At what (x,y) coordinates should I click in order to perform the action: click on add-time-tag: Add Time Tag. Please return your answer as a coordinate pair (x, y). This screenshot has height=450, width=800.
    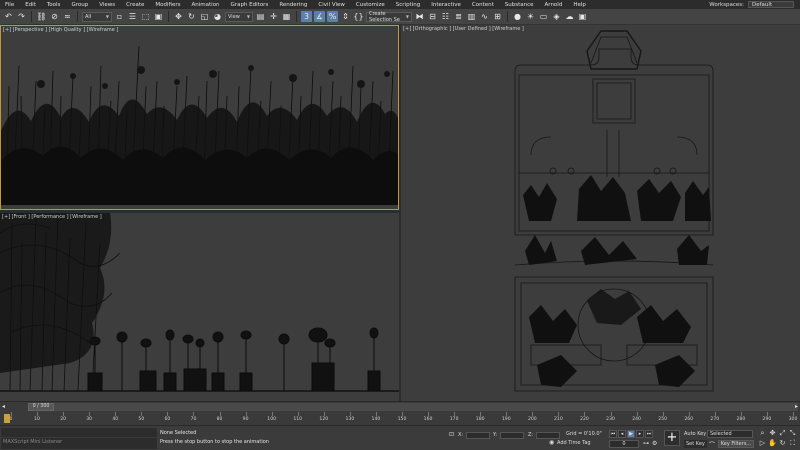
    Looking at the image, I should click on (574, 443).